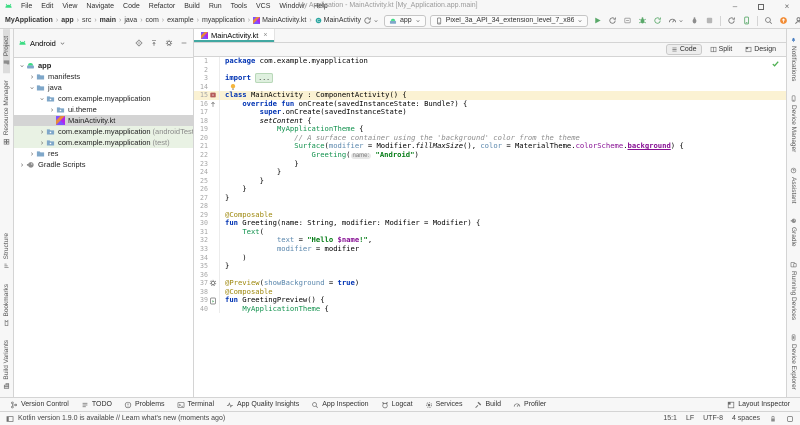 This screenshot has height=425, width=800. Describe the element at coordinates (597, 20) in the screenshot. I see `run-button` at that location.